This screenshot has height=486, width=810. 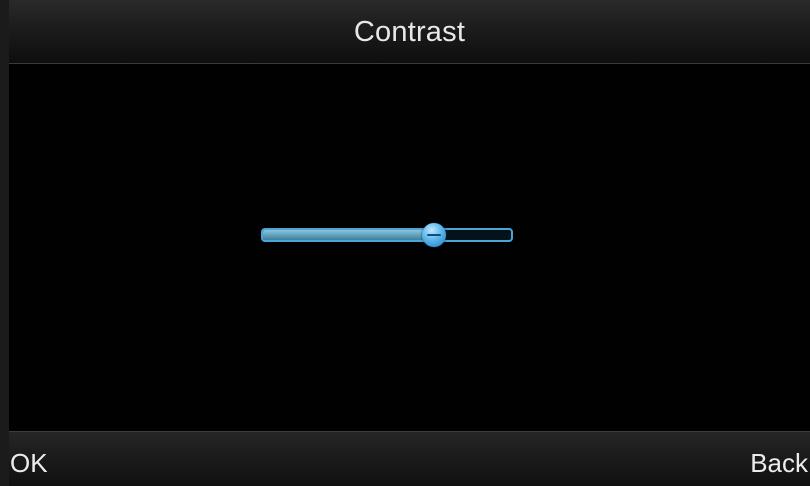 What do you see at coordinates (779, 463) in the screenshot?
I see `back-button: Back` at bounding box center [779, 463].